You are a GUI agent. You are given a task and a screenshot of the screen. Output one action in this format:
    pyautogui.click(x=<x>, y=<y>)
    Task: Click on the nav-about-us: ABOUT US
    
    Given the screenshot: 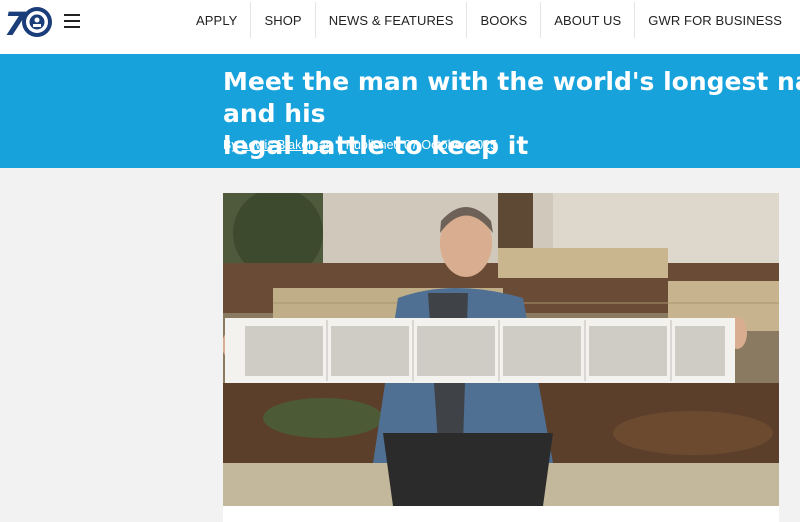 What is the action you would take?
    pyautogui.click(x=588, y=20)
    